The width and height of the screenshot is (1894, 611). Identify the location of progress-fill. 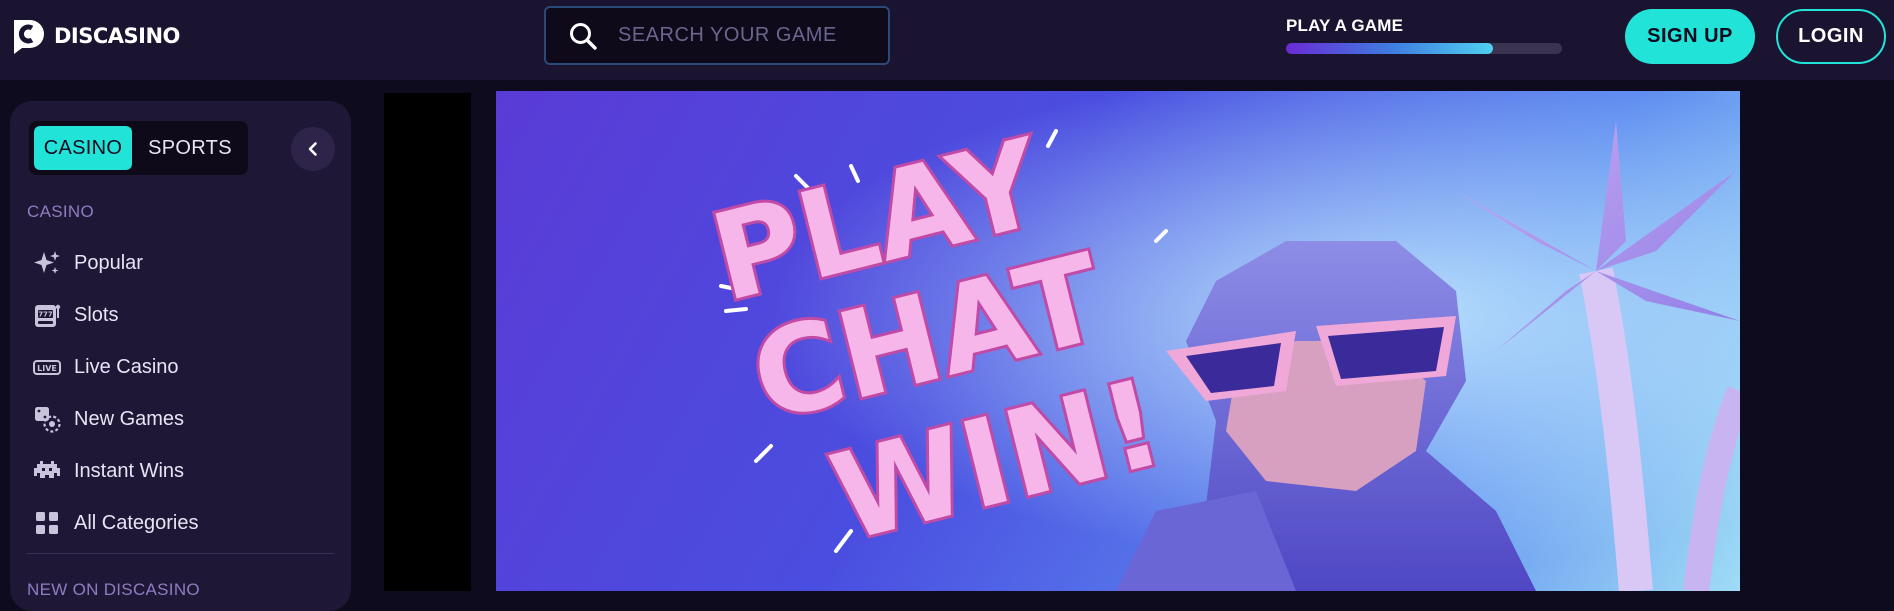
(1389, 48).